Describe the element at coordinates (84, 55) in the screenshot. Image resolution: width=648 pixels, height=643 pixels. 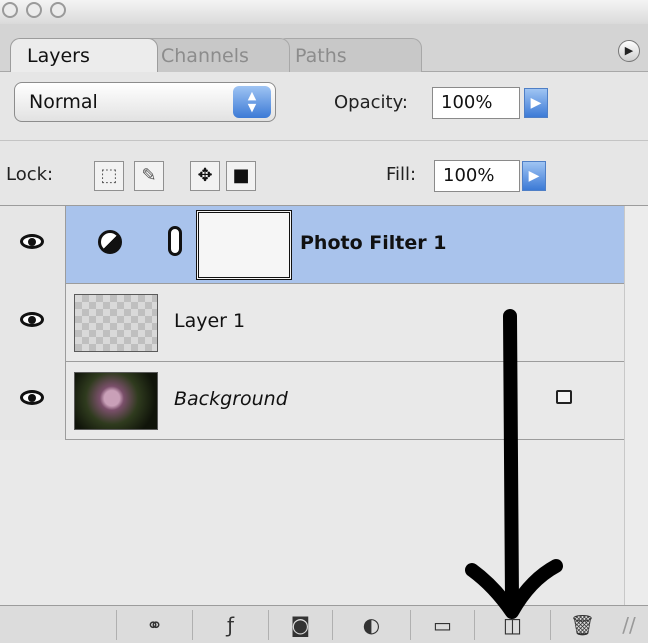
I see `tab-layers: Layers` at that location.